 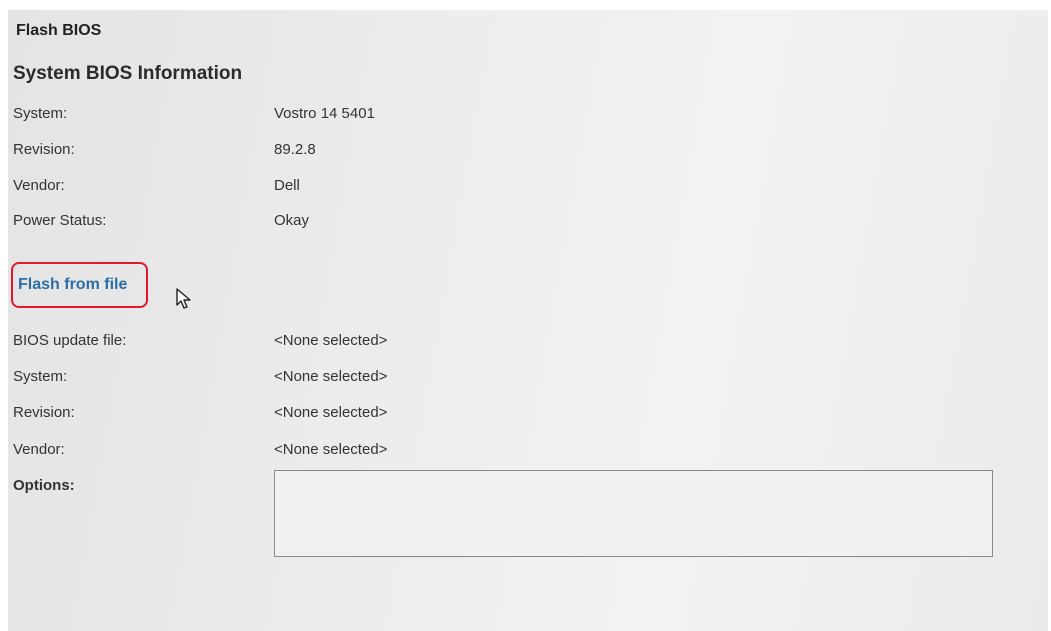 What do you see at coordinates (331, 376) in the screenshot?
I see `file-system-value: <None selected>` at bounding box center [331, 376].